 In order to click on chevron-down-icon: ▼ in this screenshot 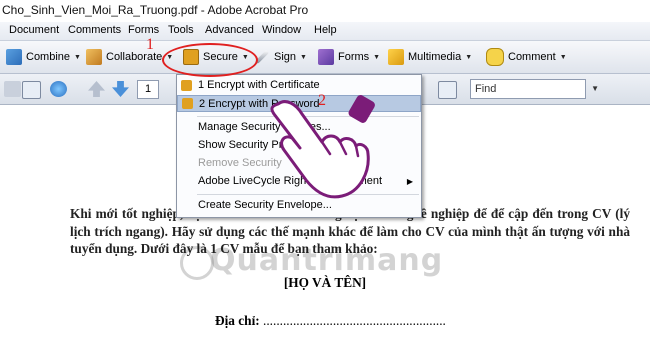, I will do `click(595, 89)`.